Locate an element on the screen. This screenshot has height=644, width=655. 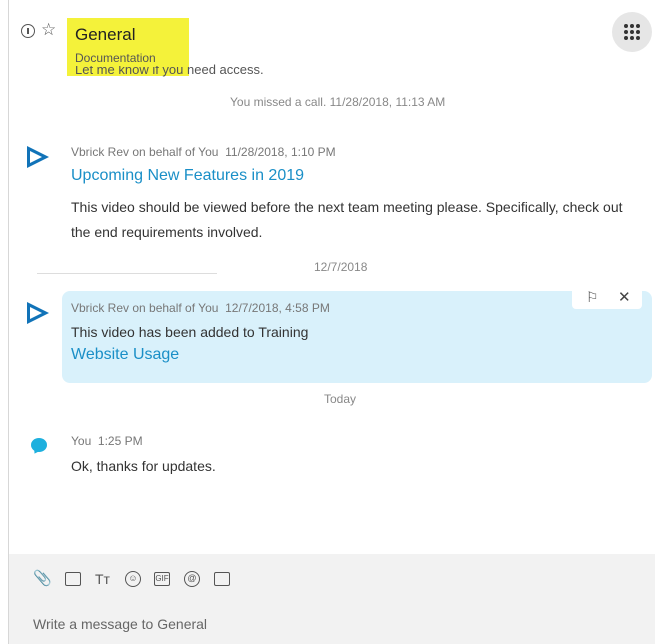
video-link-website-usage: Website Usage is located at coordinates (125, 355).